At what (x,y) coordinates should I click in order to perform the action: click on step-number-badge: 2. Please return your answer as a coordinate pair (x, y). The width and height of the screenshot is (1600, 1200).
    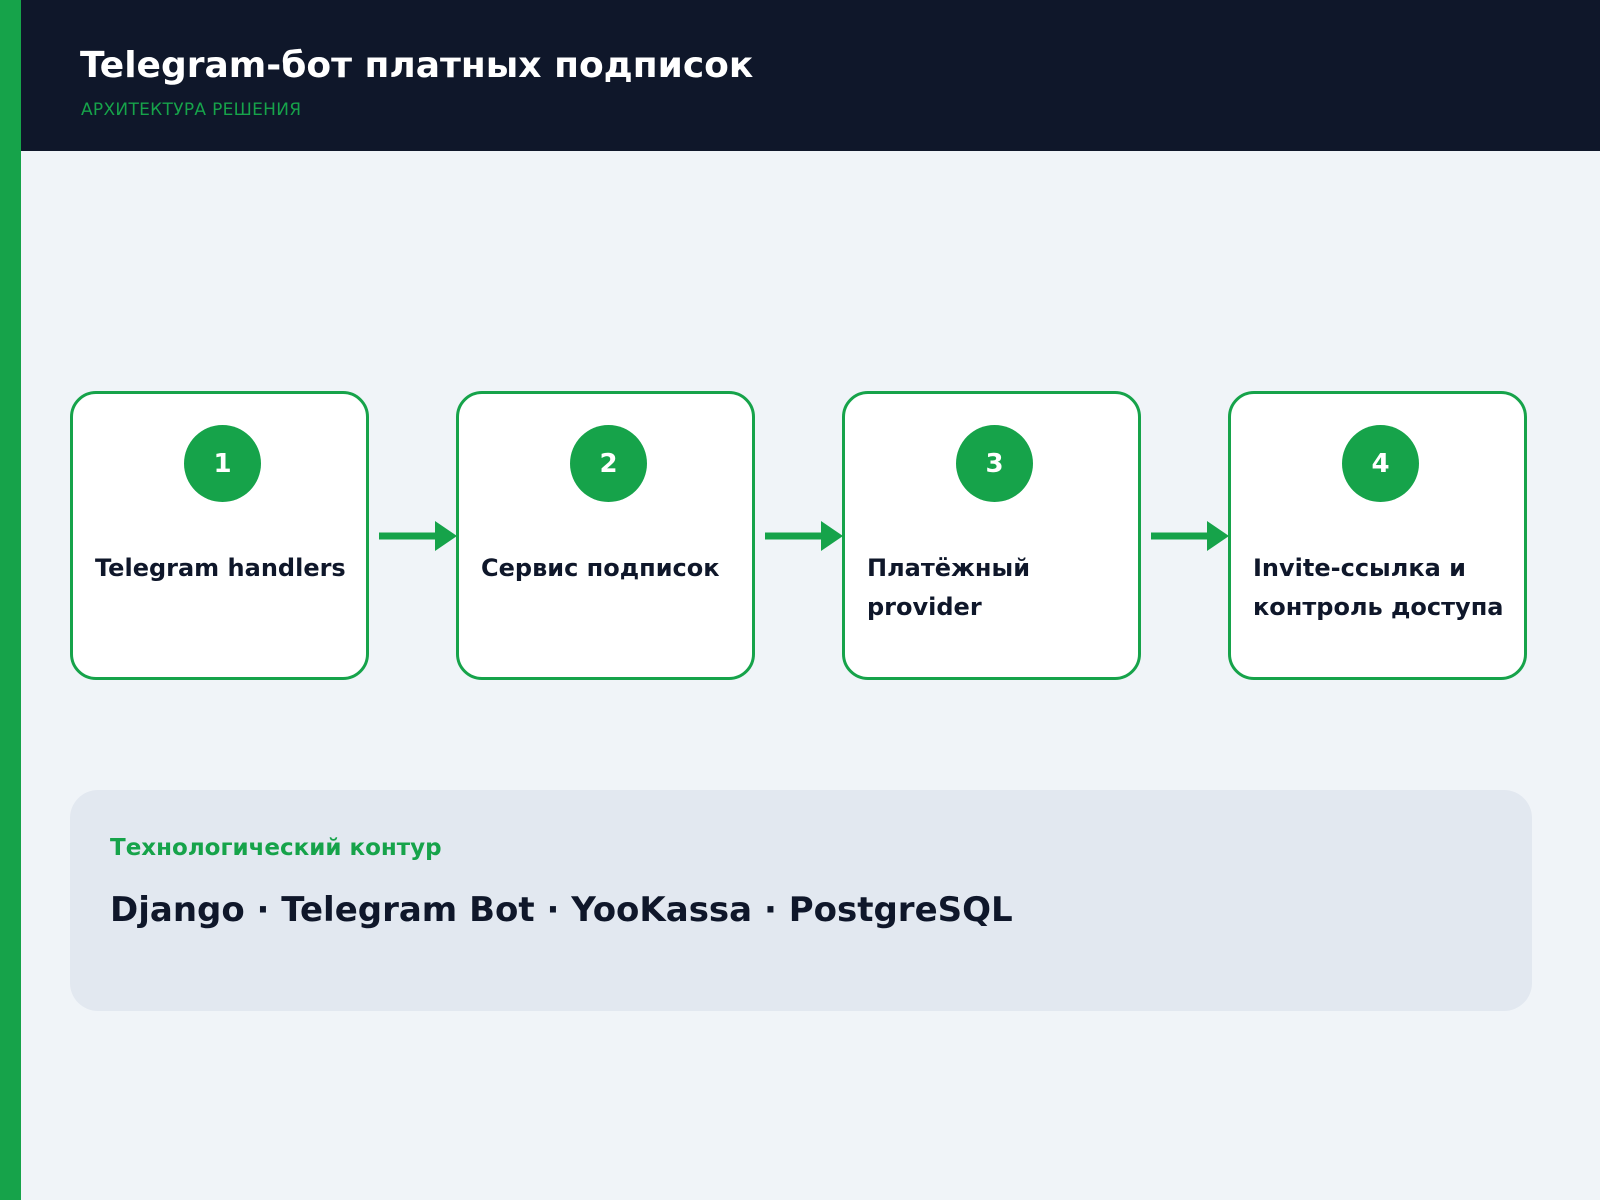
    Looking at the image, I should click on (608, 463).